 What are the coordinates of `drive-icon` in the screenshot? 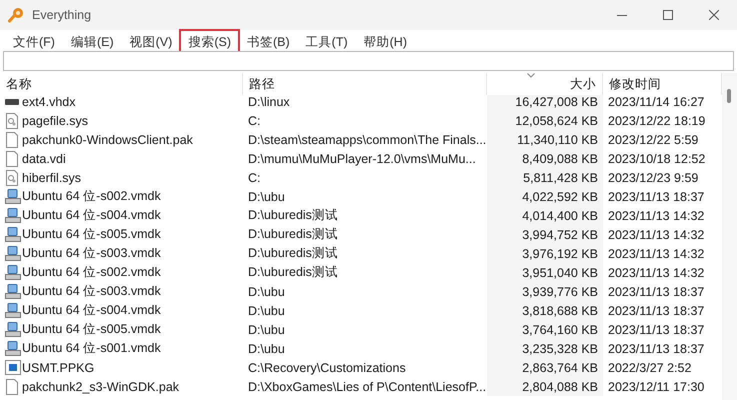 It's located at (12, 101).